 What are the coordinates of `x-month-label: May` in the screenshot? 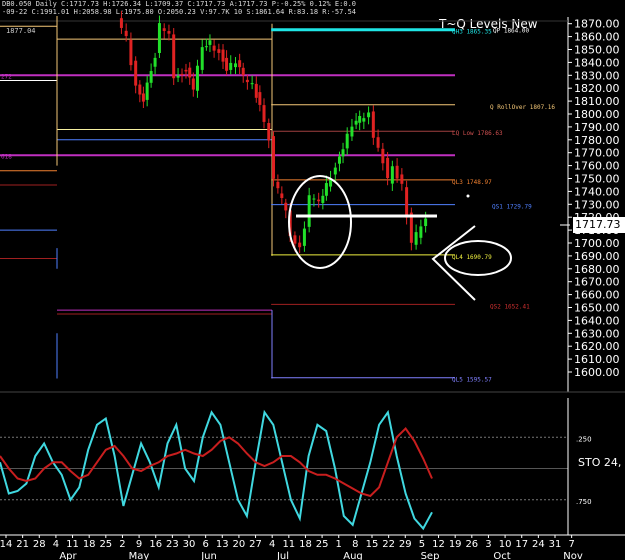 It's located at (139, 555).